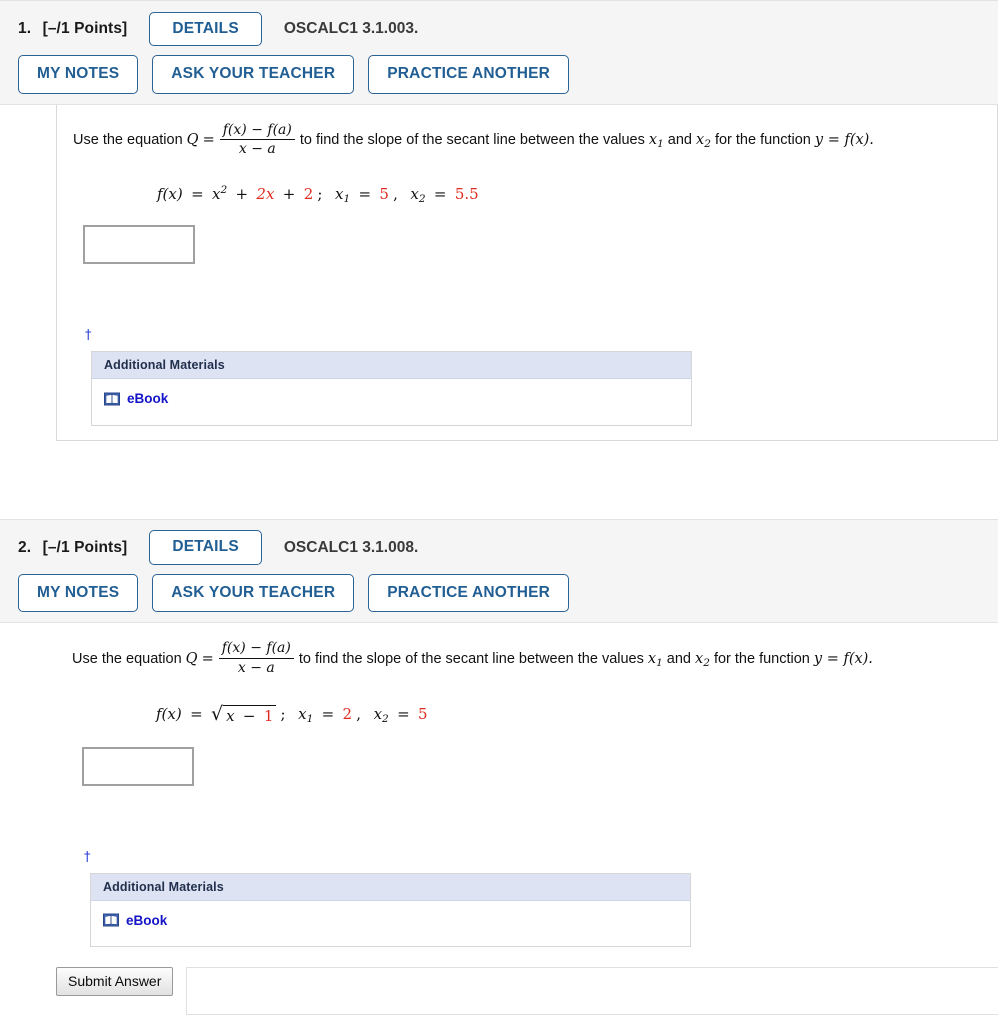  I want to click on function-definition-1: f(x) = x2 + 2x + 2 ; x1 = 5 , x2 = 5.5, so click(318, 195).